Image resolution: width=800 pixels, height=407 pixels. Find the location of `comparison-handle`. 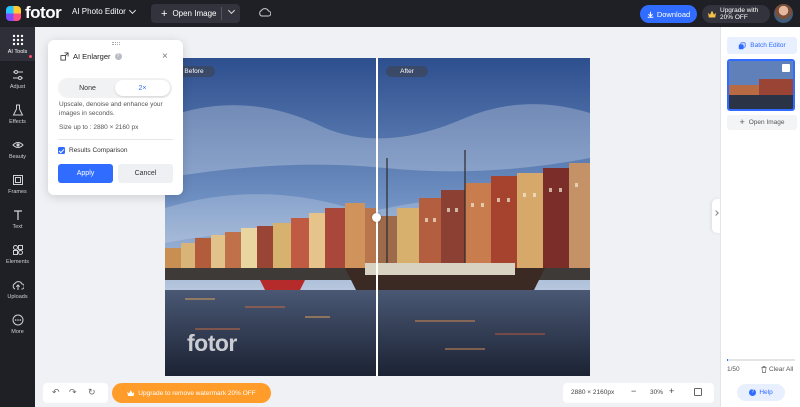

comparison-handle is located at coordinates (376, 217).